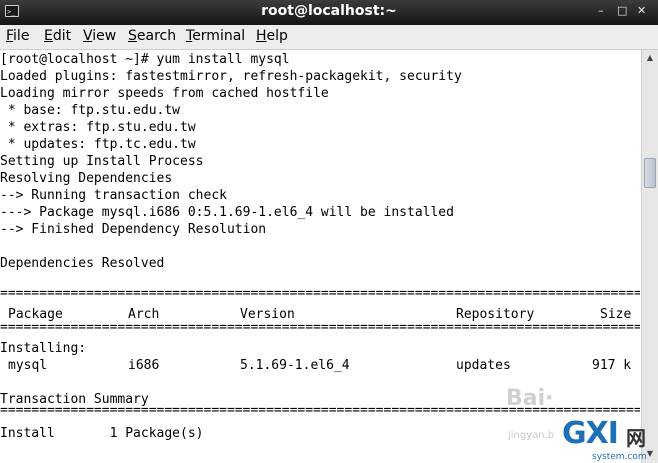 The image size is (658, 463). I want to click on terminal-line: * extras: ftp.stu.edu.tw, so click(98, 127).